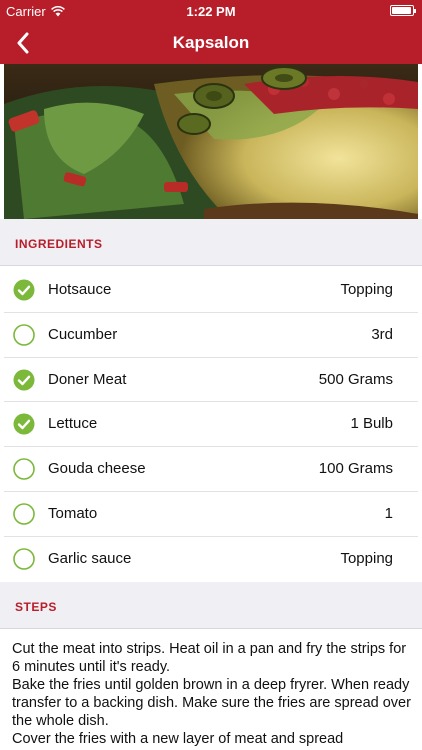 The width and height of the screenshot is (422, 750). Describe the element at coordinates (36, 607) in the screenshot. I see `steps-title: STEPS` at that location.